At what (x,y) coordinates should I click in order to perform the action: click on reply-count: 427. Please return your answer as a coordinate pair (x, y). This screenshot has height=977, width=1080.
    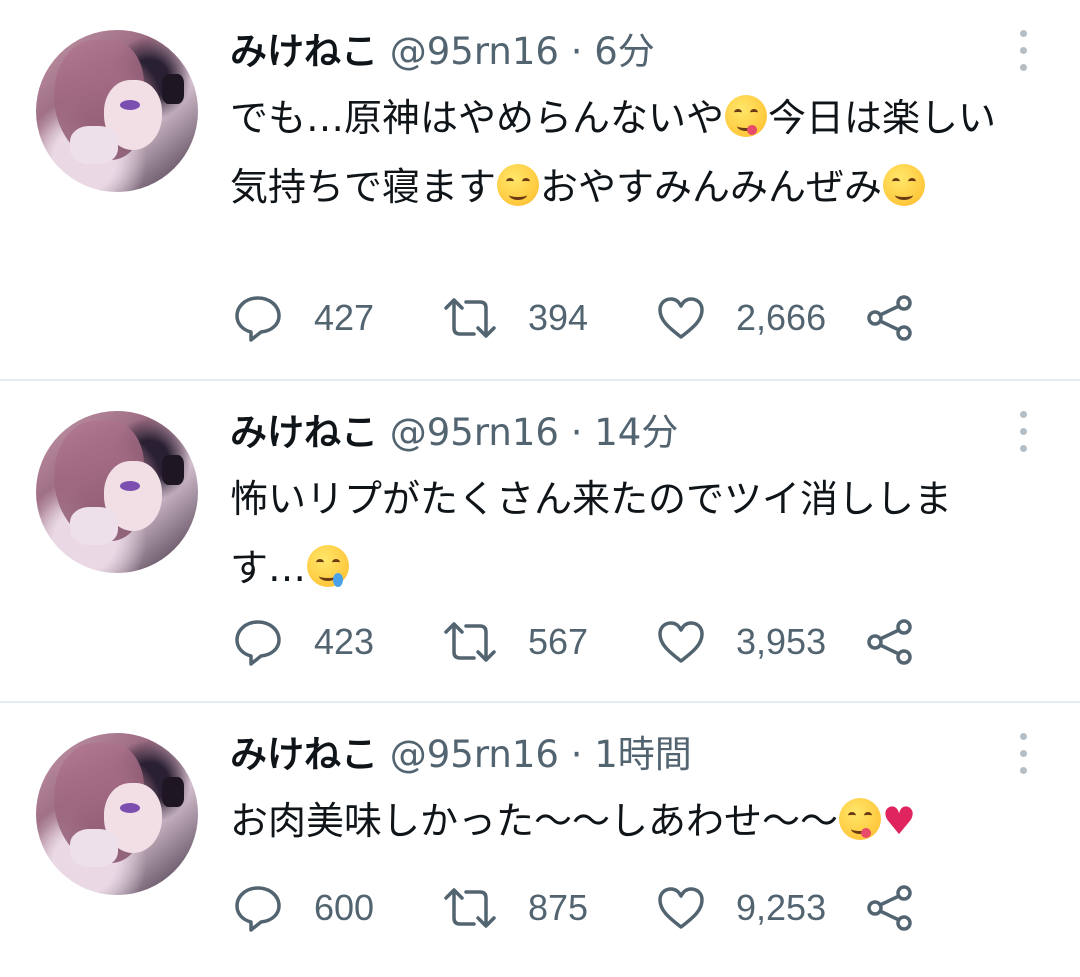
    Looking at the image, I should click on (344, 317).